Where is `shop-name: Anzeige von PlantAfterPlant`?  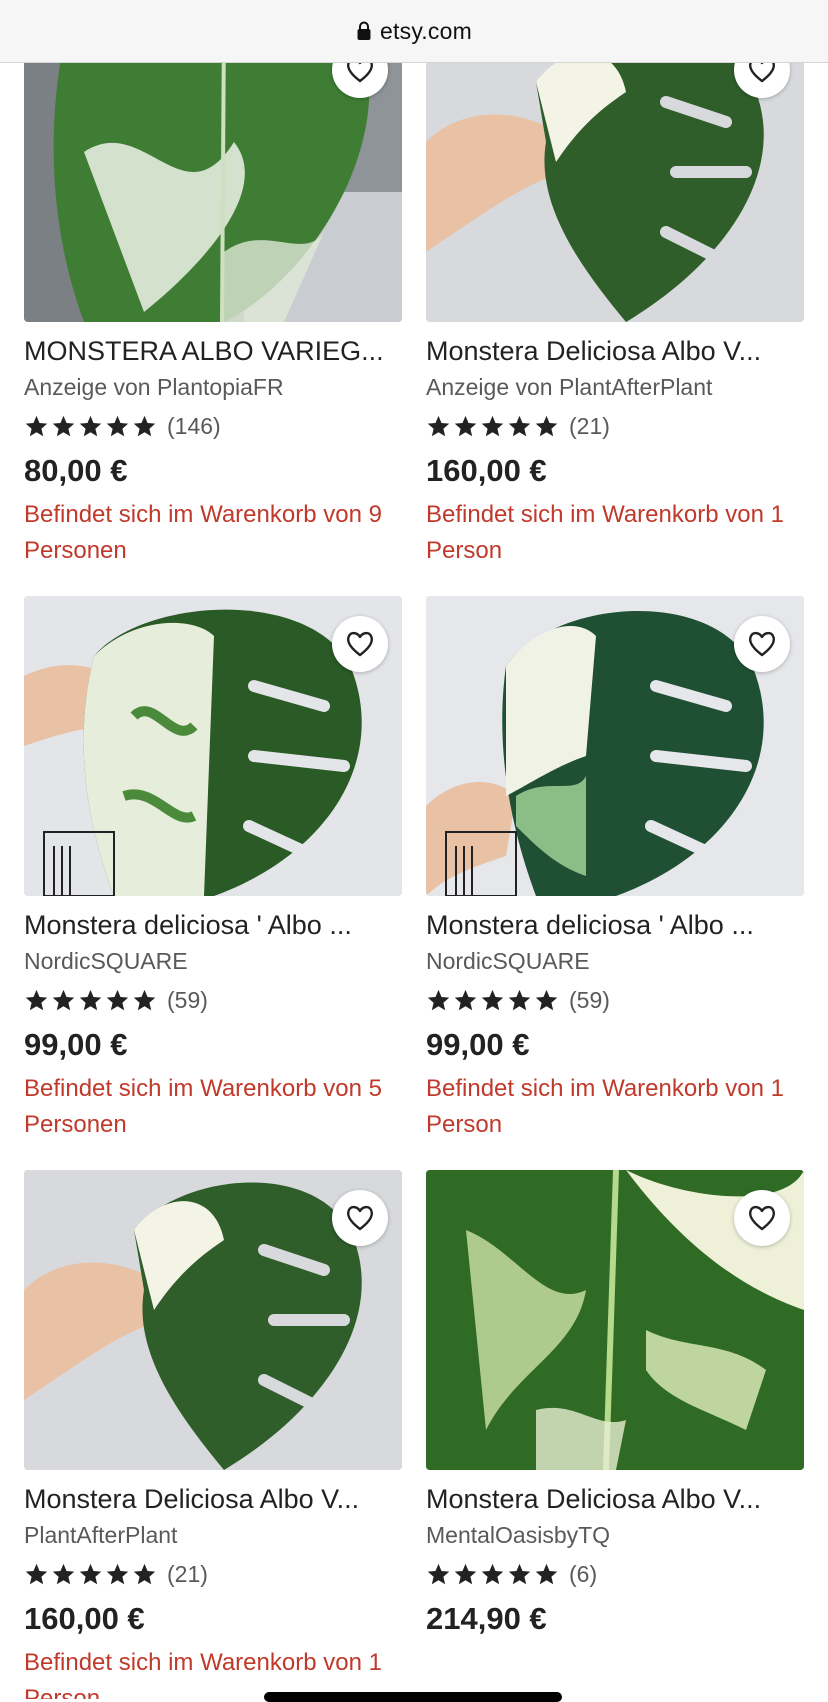
shop-name: Anzeige von PlantAfterPlant is located at coordinates (615, 387).